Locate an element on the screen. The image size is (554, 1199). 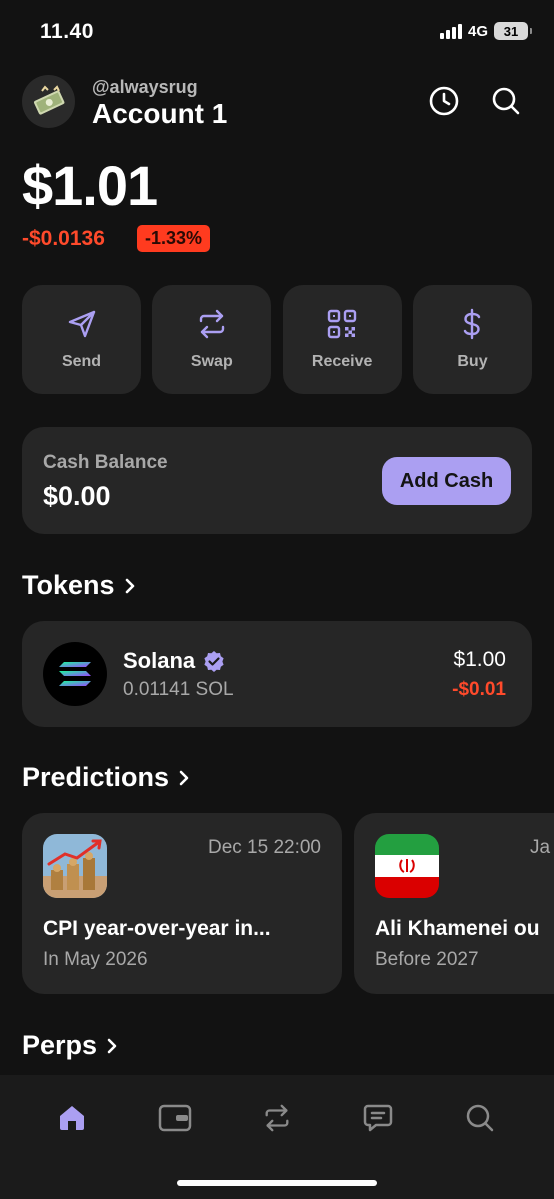
battery-icon: 31 is located at coordinates (513, 31).